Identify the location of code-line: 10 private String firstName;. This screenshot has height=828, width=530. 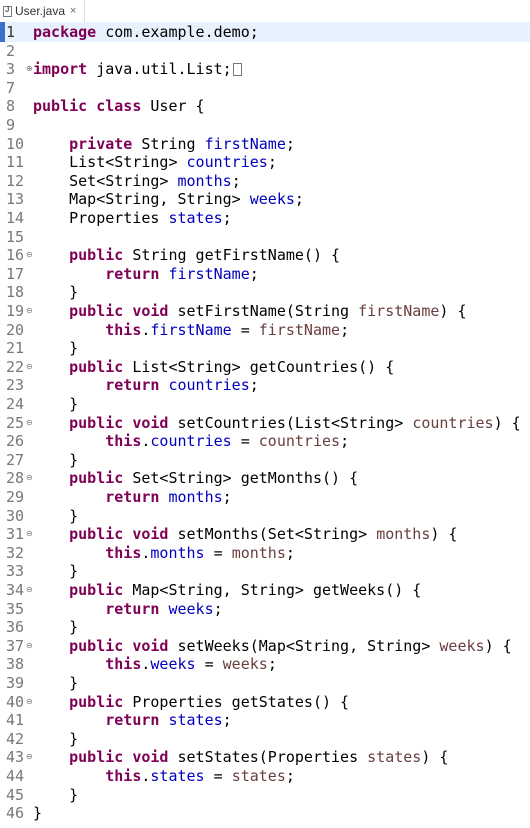
(265, 144).